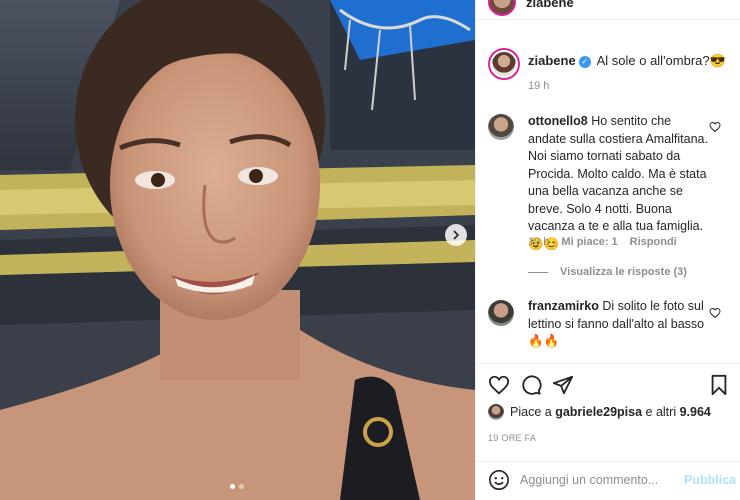 This screenshot has width=740, height=500. I want to click on author-avatar-small, so click(502, 8).